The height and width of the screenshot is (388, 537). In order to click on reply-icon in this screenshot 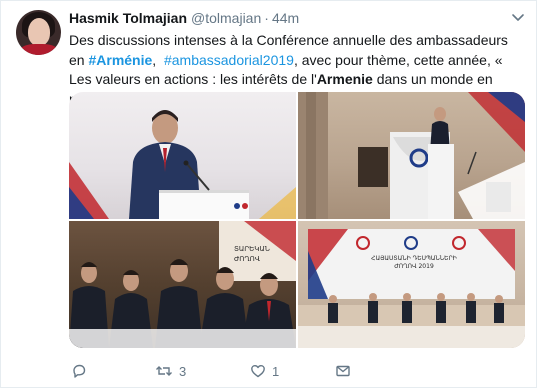, I will do `click(79, 371)`.